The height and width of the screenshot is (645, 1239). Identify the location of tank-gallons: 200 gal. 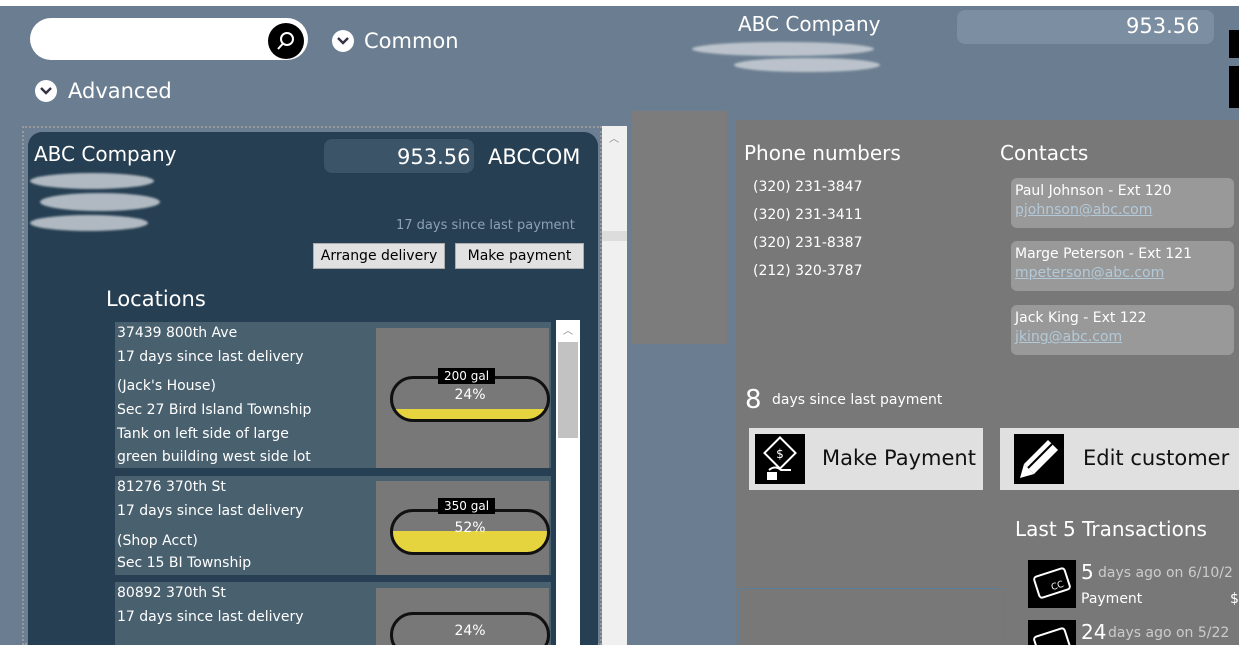
(467, 376).